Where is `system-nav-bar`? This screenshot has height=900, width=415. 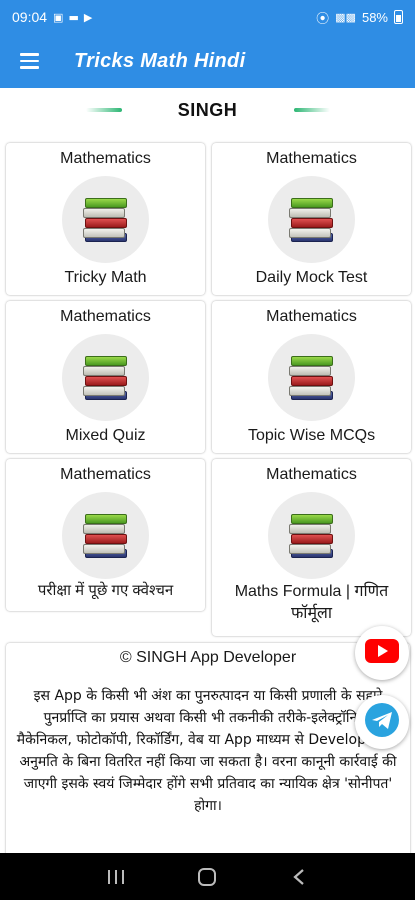
system-nav-bar is located at coordinates (207, 876).